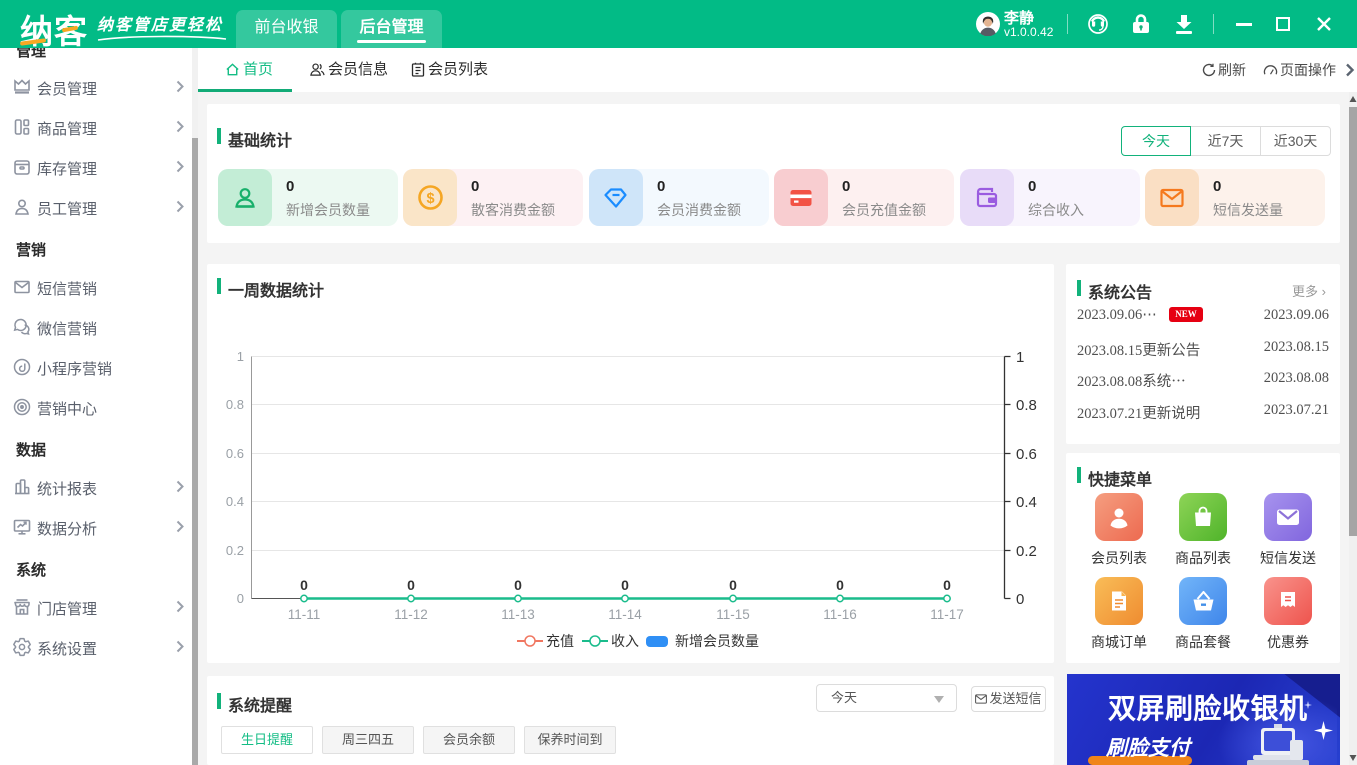 The height and width of the screenshot is (765, 1357). What do you see at coordinates (840, 614) in the screenshot?
I see `svg-text: 11-16` at bounding box center [840, 614].